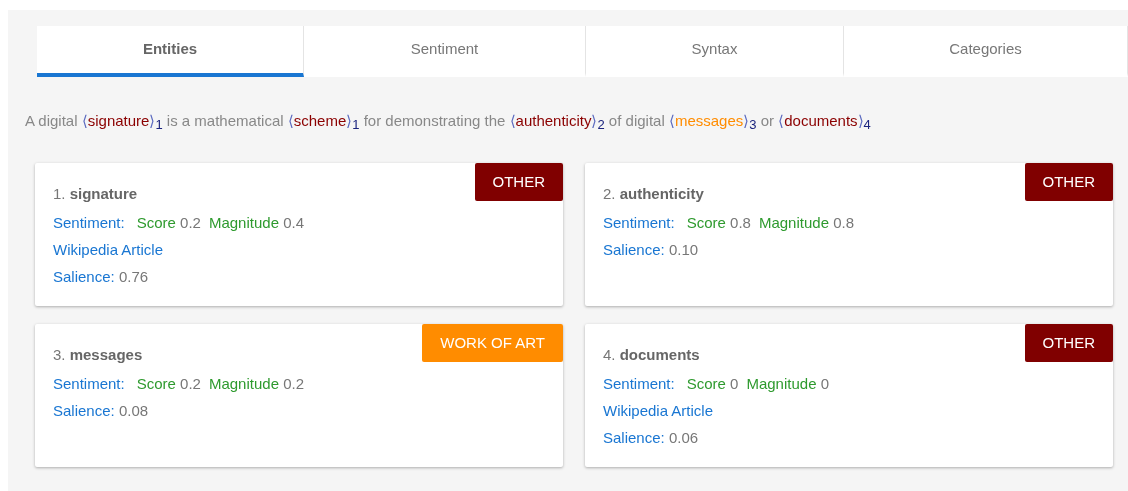 Image resolution: width=1128 pixels, height=491 pixels. I want to click on salience-text: Salience: 0.06, so click(651, 437).